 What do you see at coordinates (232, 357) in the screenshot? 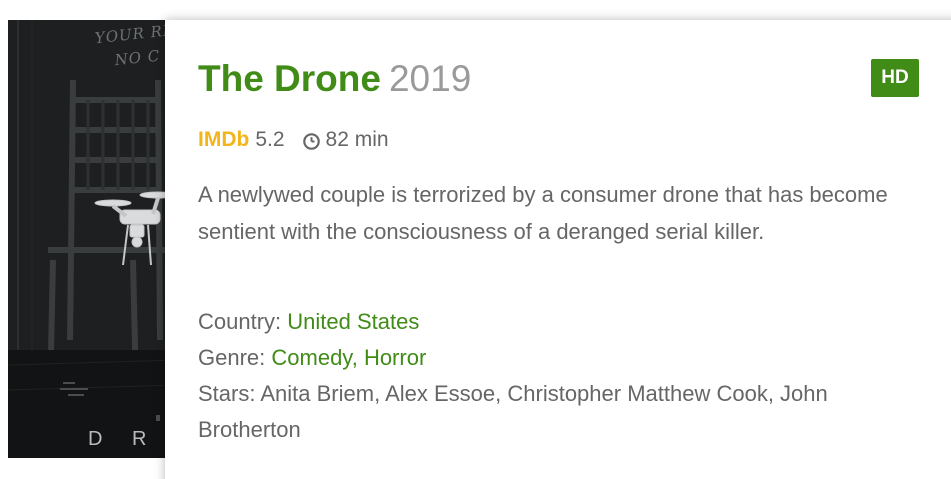
I see `genre-label: Genre:` at bounding box center [232, 357].